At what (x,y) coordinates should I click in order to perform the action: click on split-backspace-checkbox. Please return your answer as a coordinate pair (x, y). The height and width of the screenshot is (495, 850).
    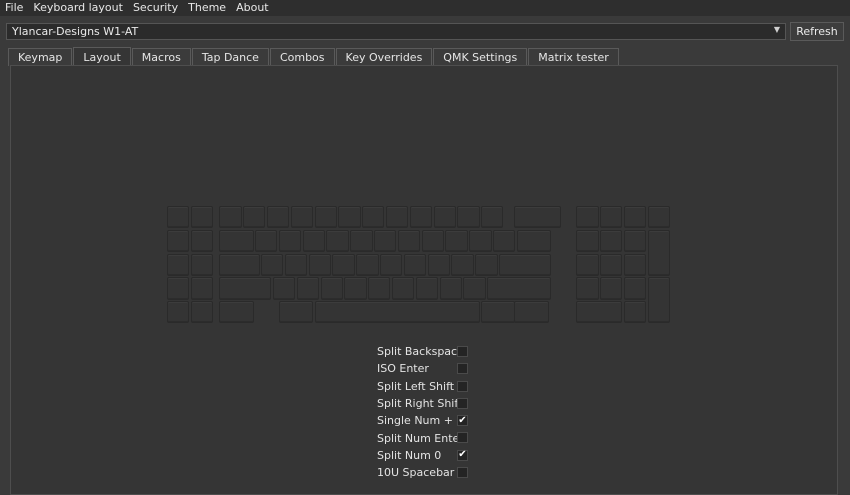
    Looking at the image, I should click on (462, 351).